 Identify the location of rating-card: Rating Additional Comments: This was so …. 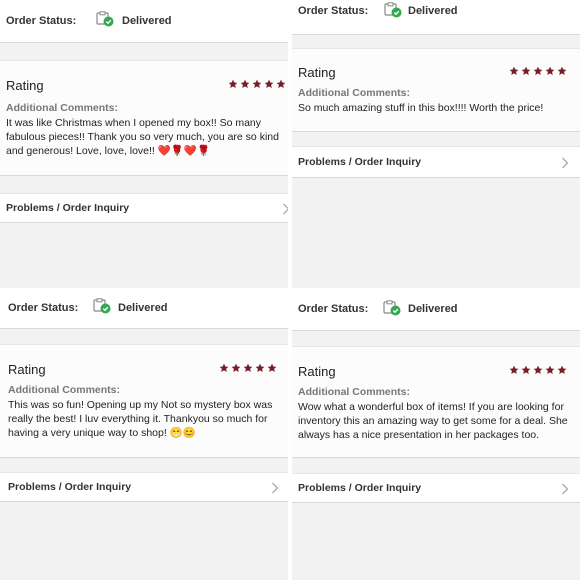
(144, 401).